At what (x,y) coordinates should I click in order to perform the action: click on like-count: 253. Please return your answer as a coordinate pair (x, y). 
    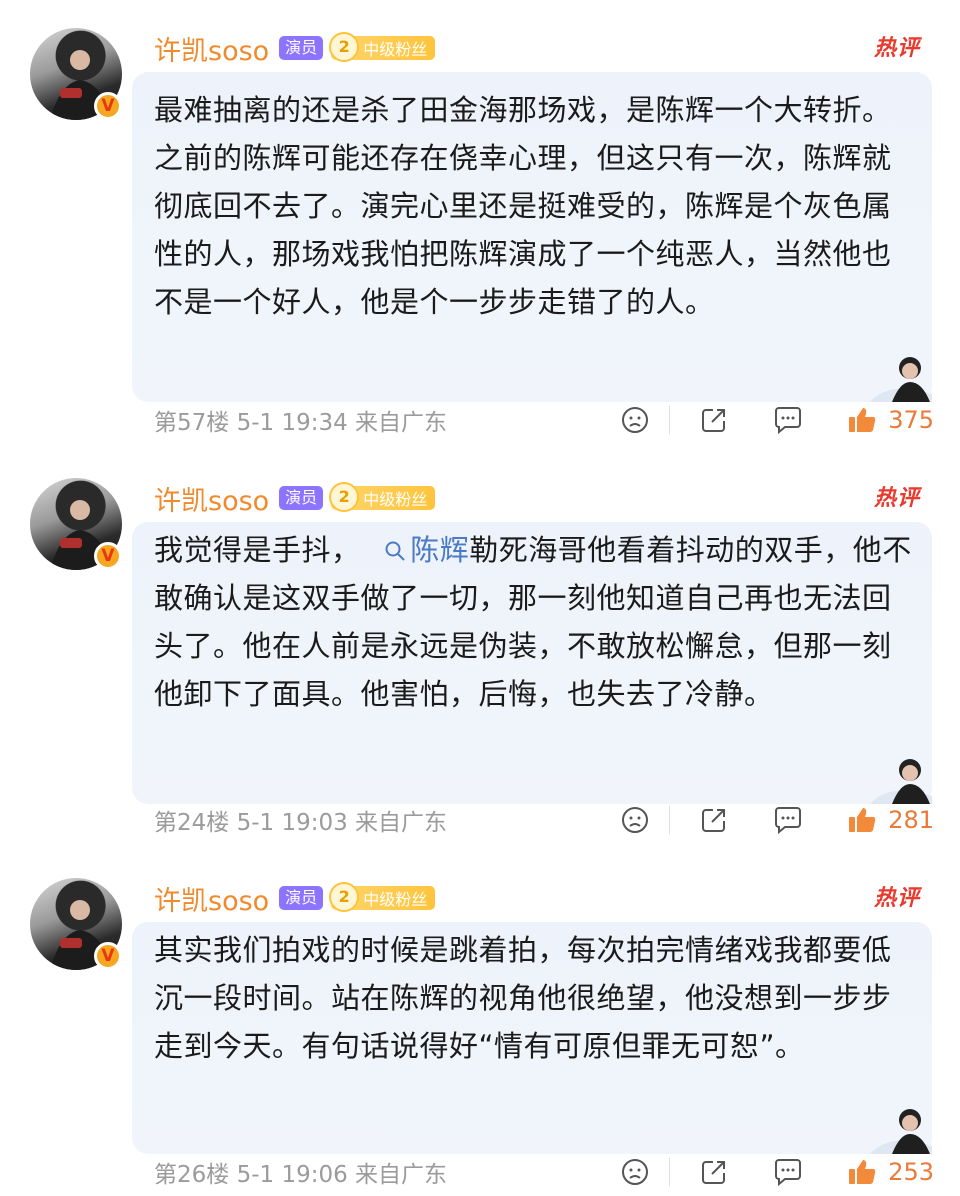
    Looking at the image, I should click on (911, 1172).